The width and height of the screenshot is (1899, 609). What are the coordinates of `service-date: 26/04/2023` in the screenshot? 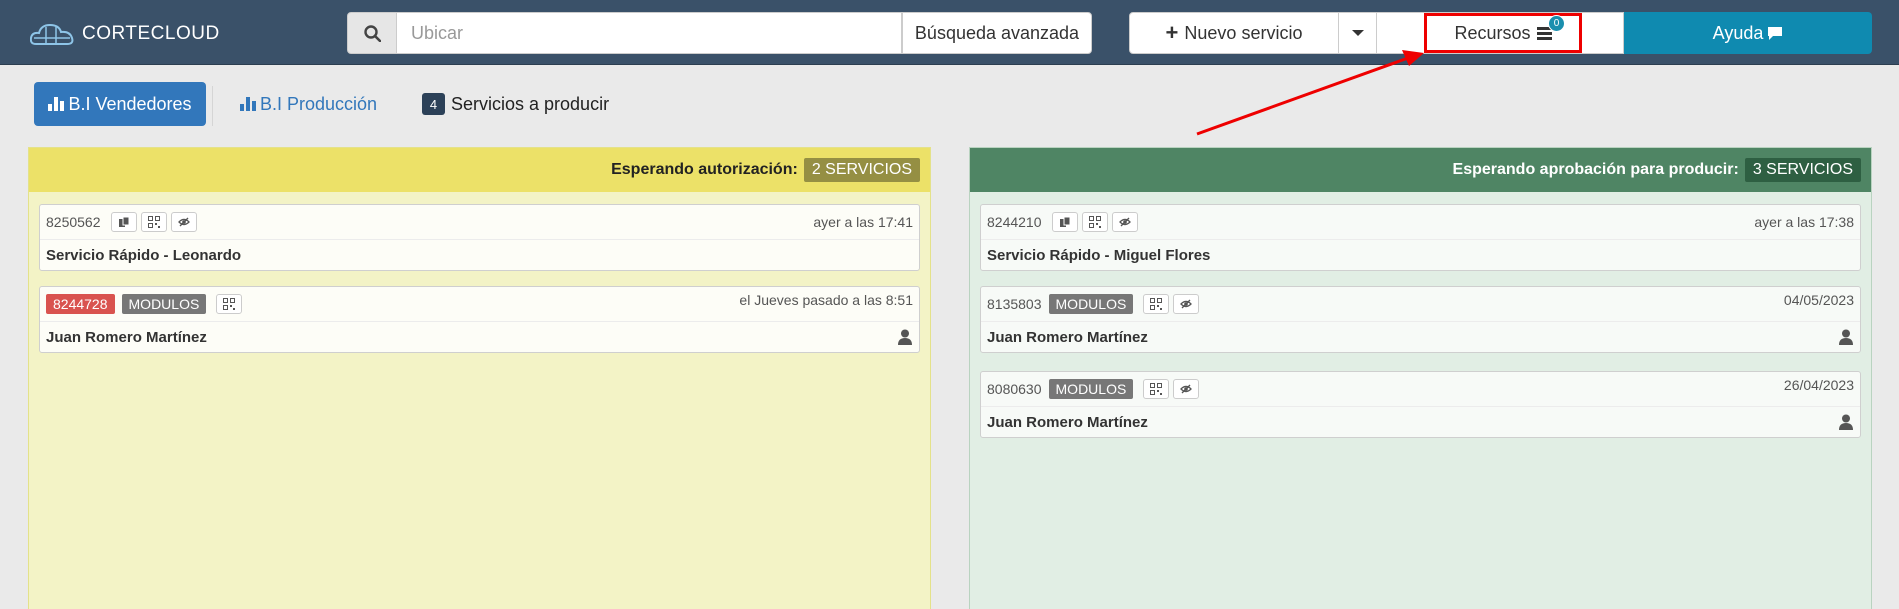 It's located at (1818, 385).